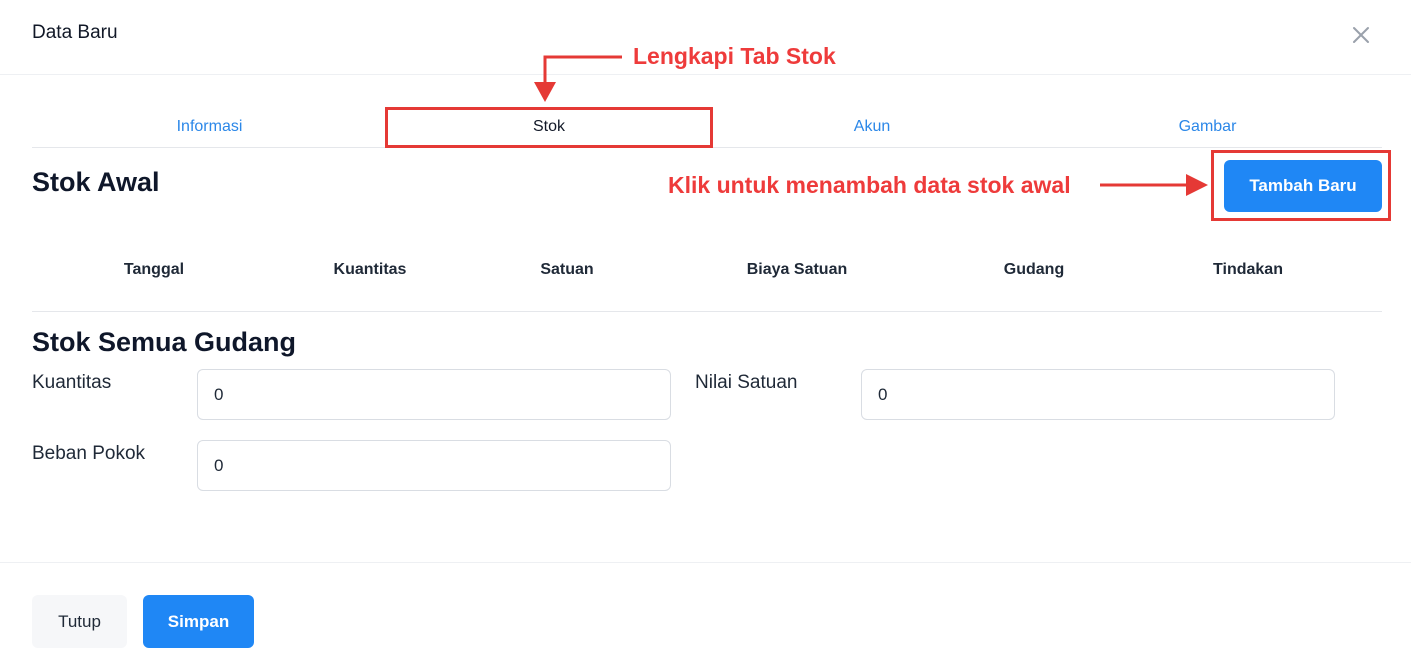 The height and width of the screenshot is (672, 1411). Describe the element at coordinates (869, 185) in the screenshot. I see `annotation-button-hint: Klik untuk menambah data stok awal` at that location.